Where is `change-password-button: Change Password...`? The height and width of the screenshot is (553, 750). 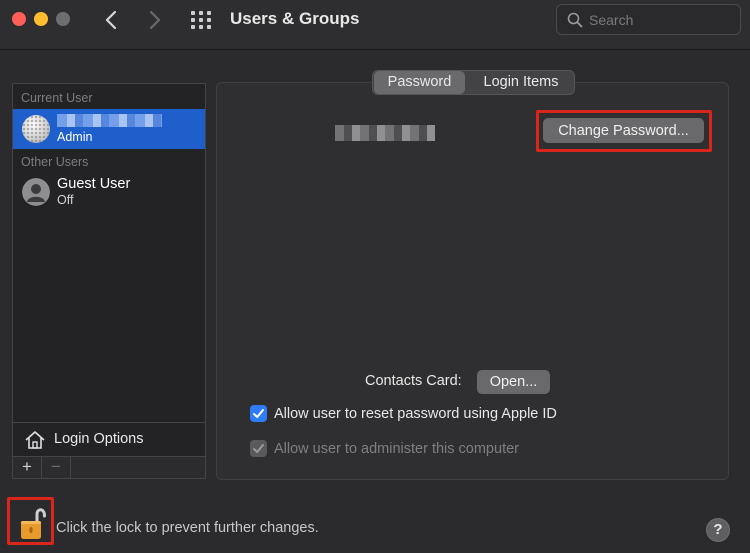 change-password-button: Change Password... is located at coordinates (623, 130).